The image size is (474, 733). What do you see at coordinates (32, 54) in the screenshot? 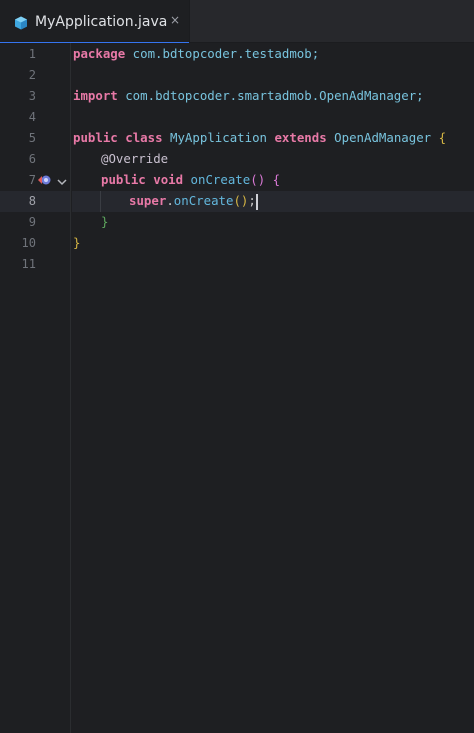
I see `line-number: 1` at bounding box center [32, 54].